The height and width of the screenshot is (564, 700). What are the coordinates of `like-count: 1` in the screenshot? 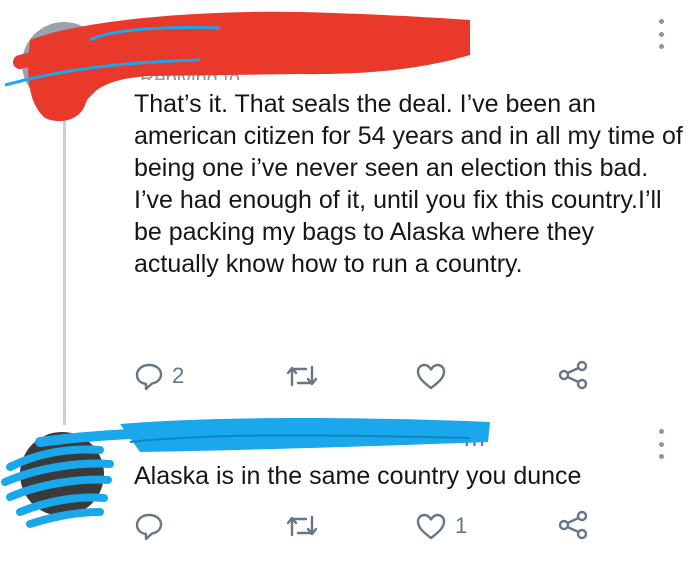 It's located at (461, 525).